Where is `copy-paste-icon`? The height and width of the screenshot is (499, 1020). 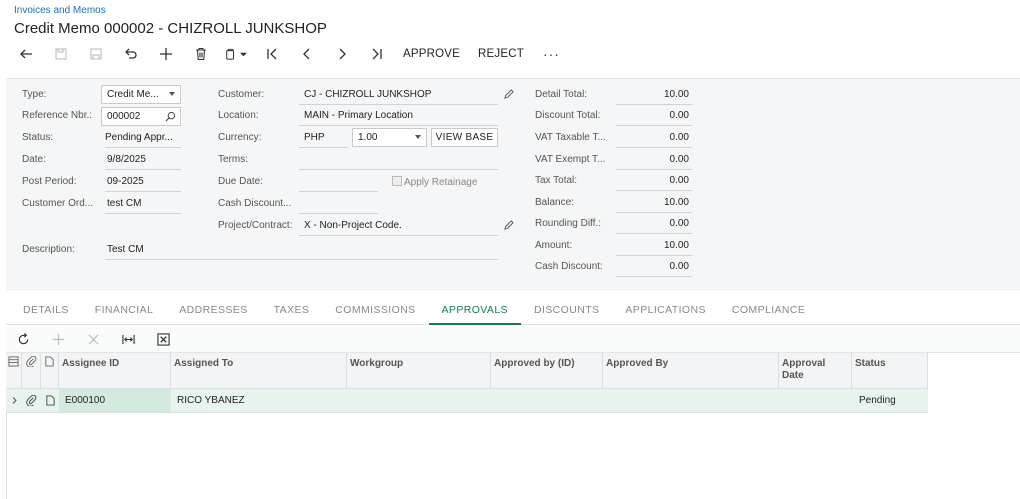
copy-paste-icon is located at coordinates (236, 54).